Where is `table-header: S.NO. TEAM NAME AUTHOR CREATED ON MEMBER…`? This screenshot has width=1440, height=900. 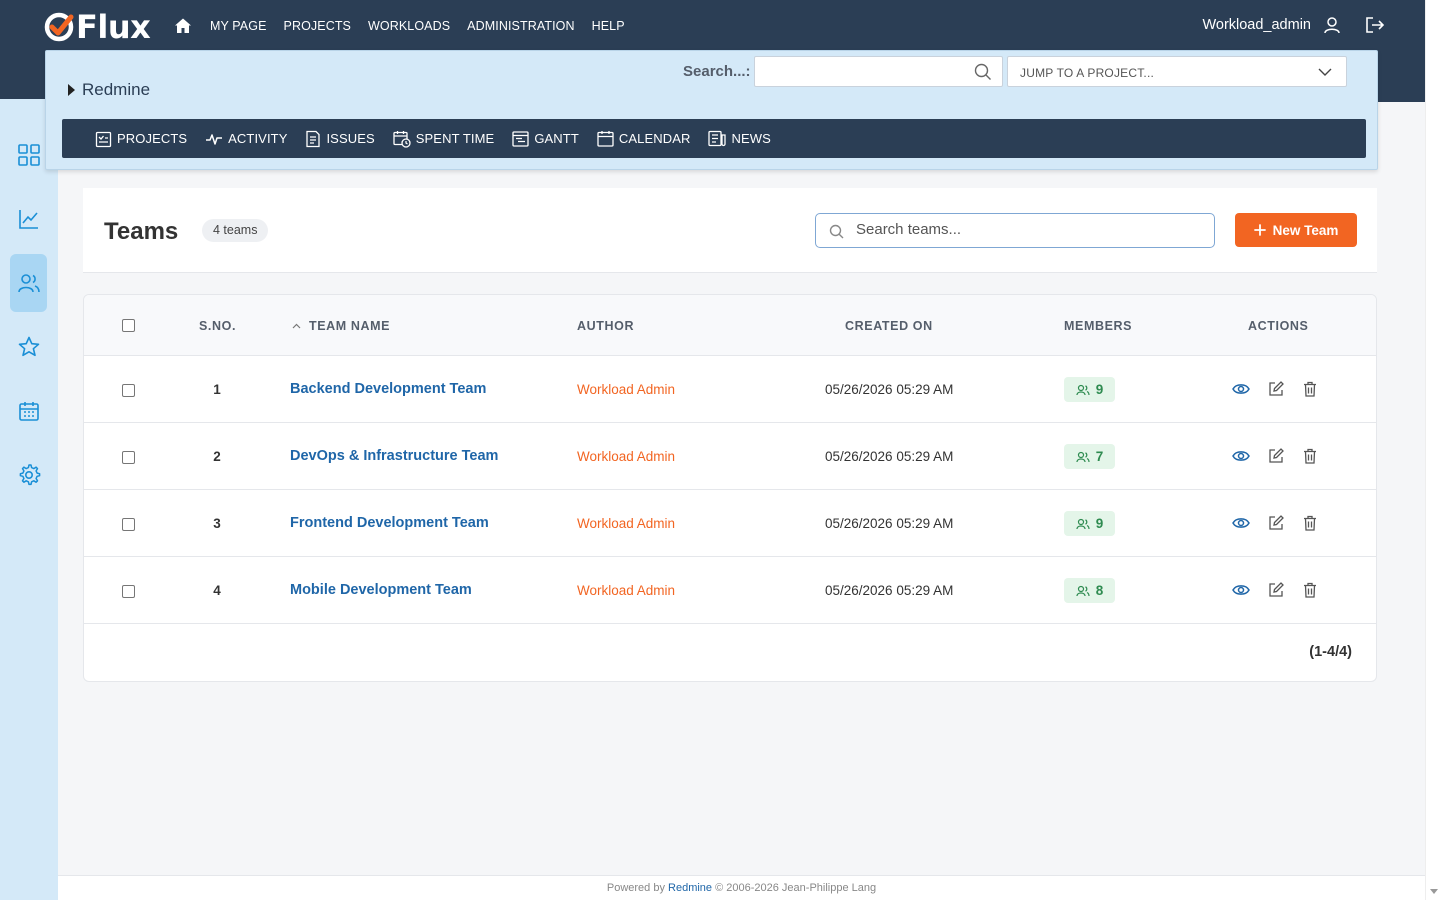 table-header: S.NO. TEAM NAME AUTHOR CREATED ON MEMBER… is located at coordinates (730, 325).